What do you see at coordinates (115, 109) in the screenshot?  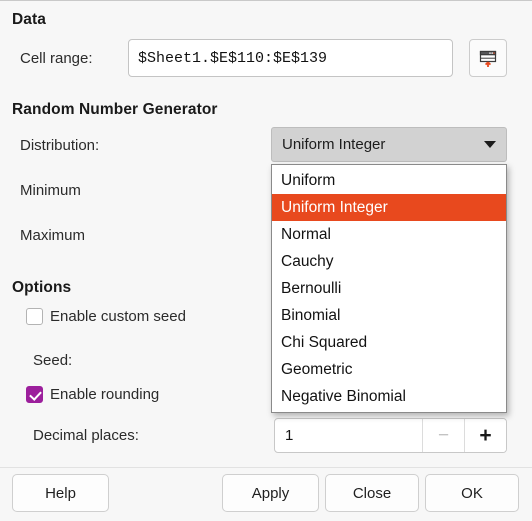 I see `generator-section-title: Random Number Generator` at bounding box center [115, 109].